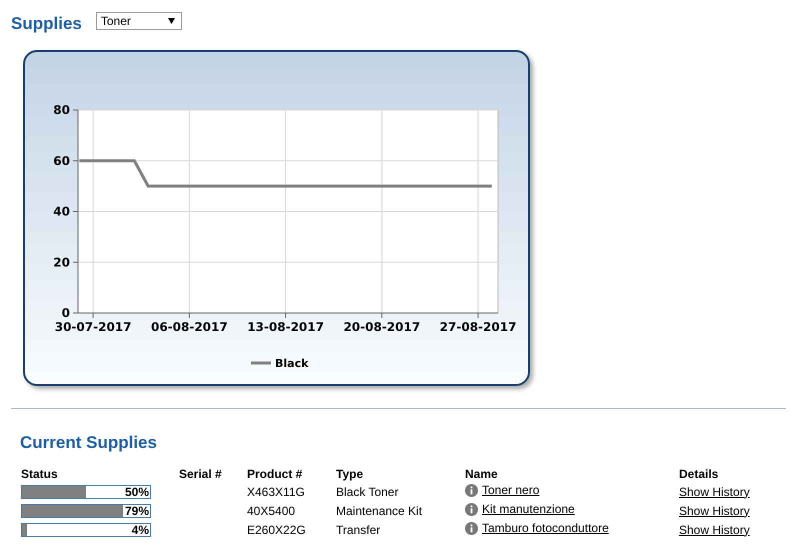 The width and height of the screenshot is (800, 557). I want to click on column-header: Status, so click(100, 473).